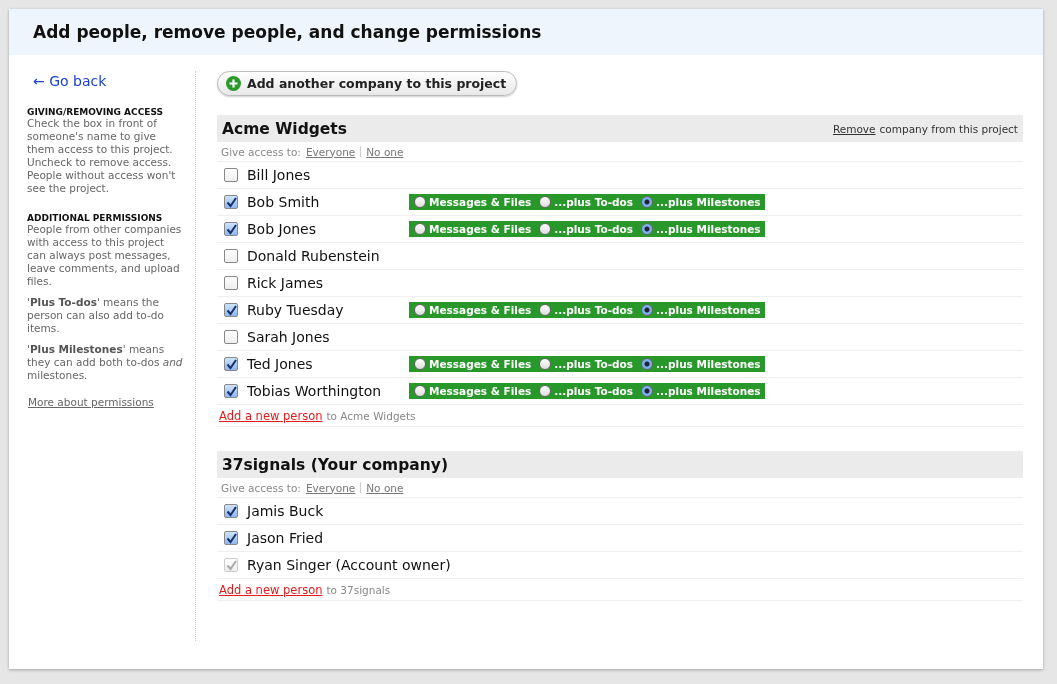 The height and width of the screenshot is (684, 1057). What do you see at coordinates (70, 81) in the screenshot?
I see `go-back-link: ← Go back` at bounding box center [70, 81].